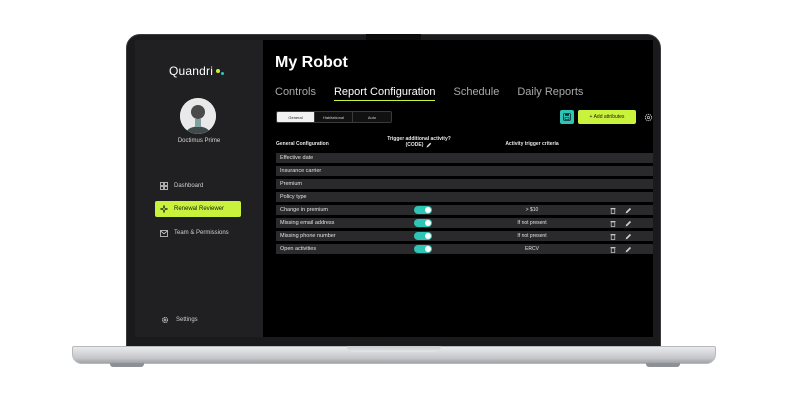 The height and width of the screenshot is (400, 800). Describe the element at coordinates (163, 186) in the screenshot. I see `grid-icon` at that location.